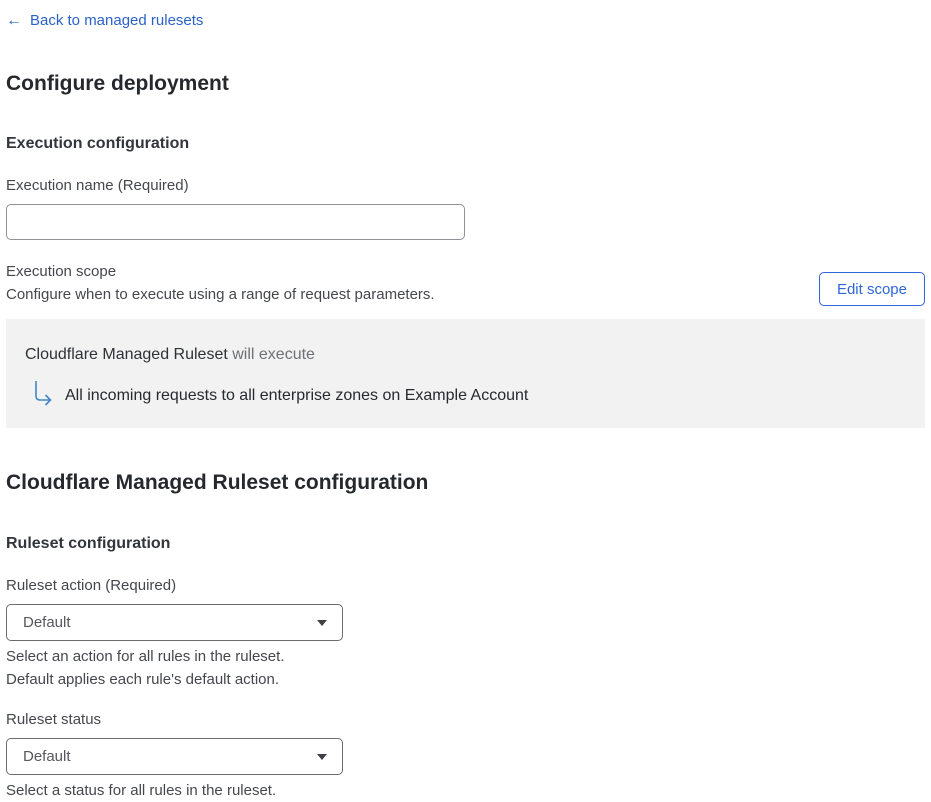 The height and width of the screenshot is (802, 931). Describe the element at coordinates (91, 585) in the screenshot. I see `ruleset-action-label: Ruleset action (Required)` at that location.